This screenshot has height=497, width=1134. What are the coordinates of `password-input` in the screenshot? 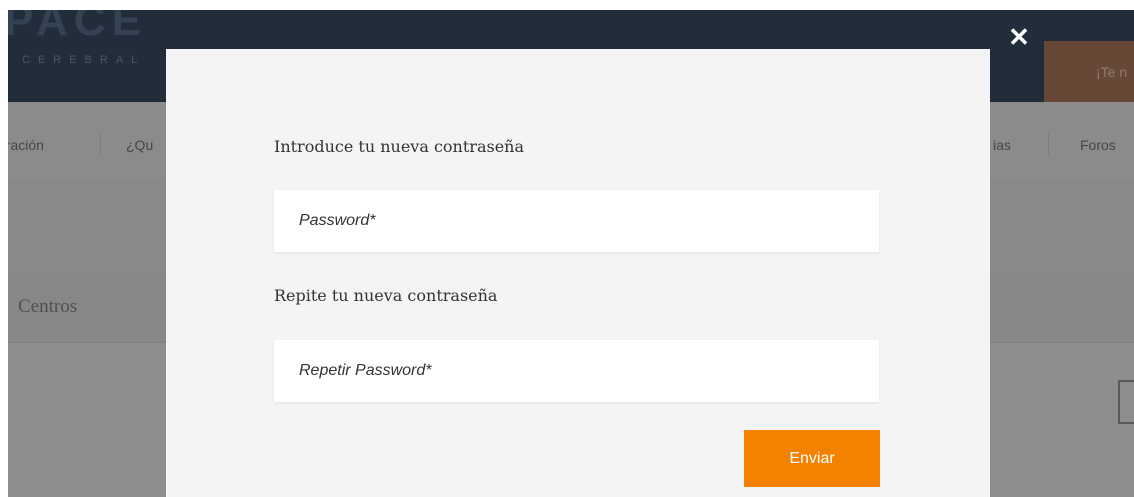 It's located at (576, 221).